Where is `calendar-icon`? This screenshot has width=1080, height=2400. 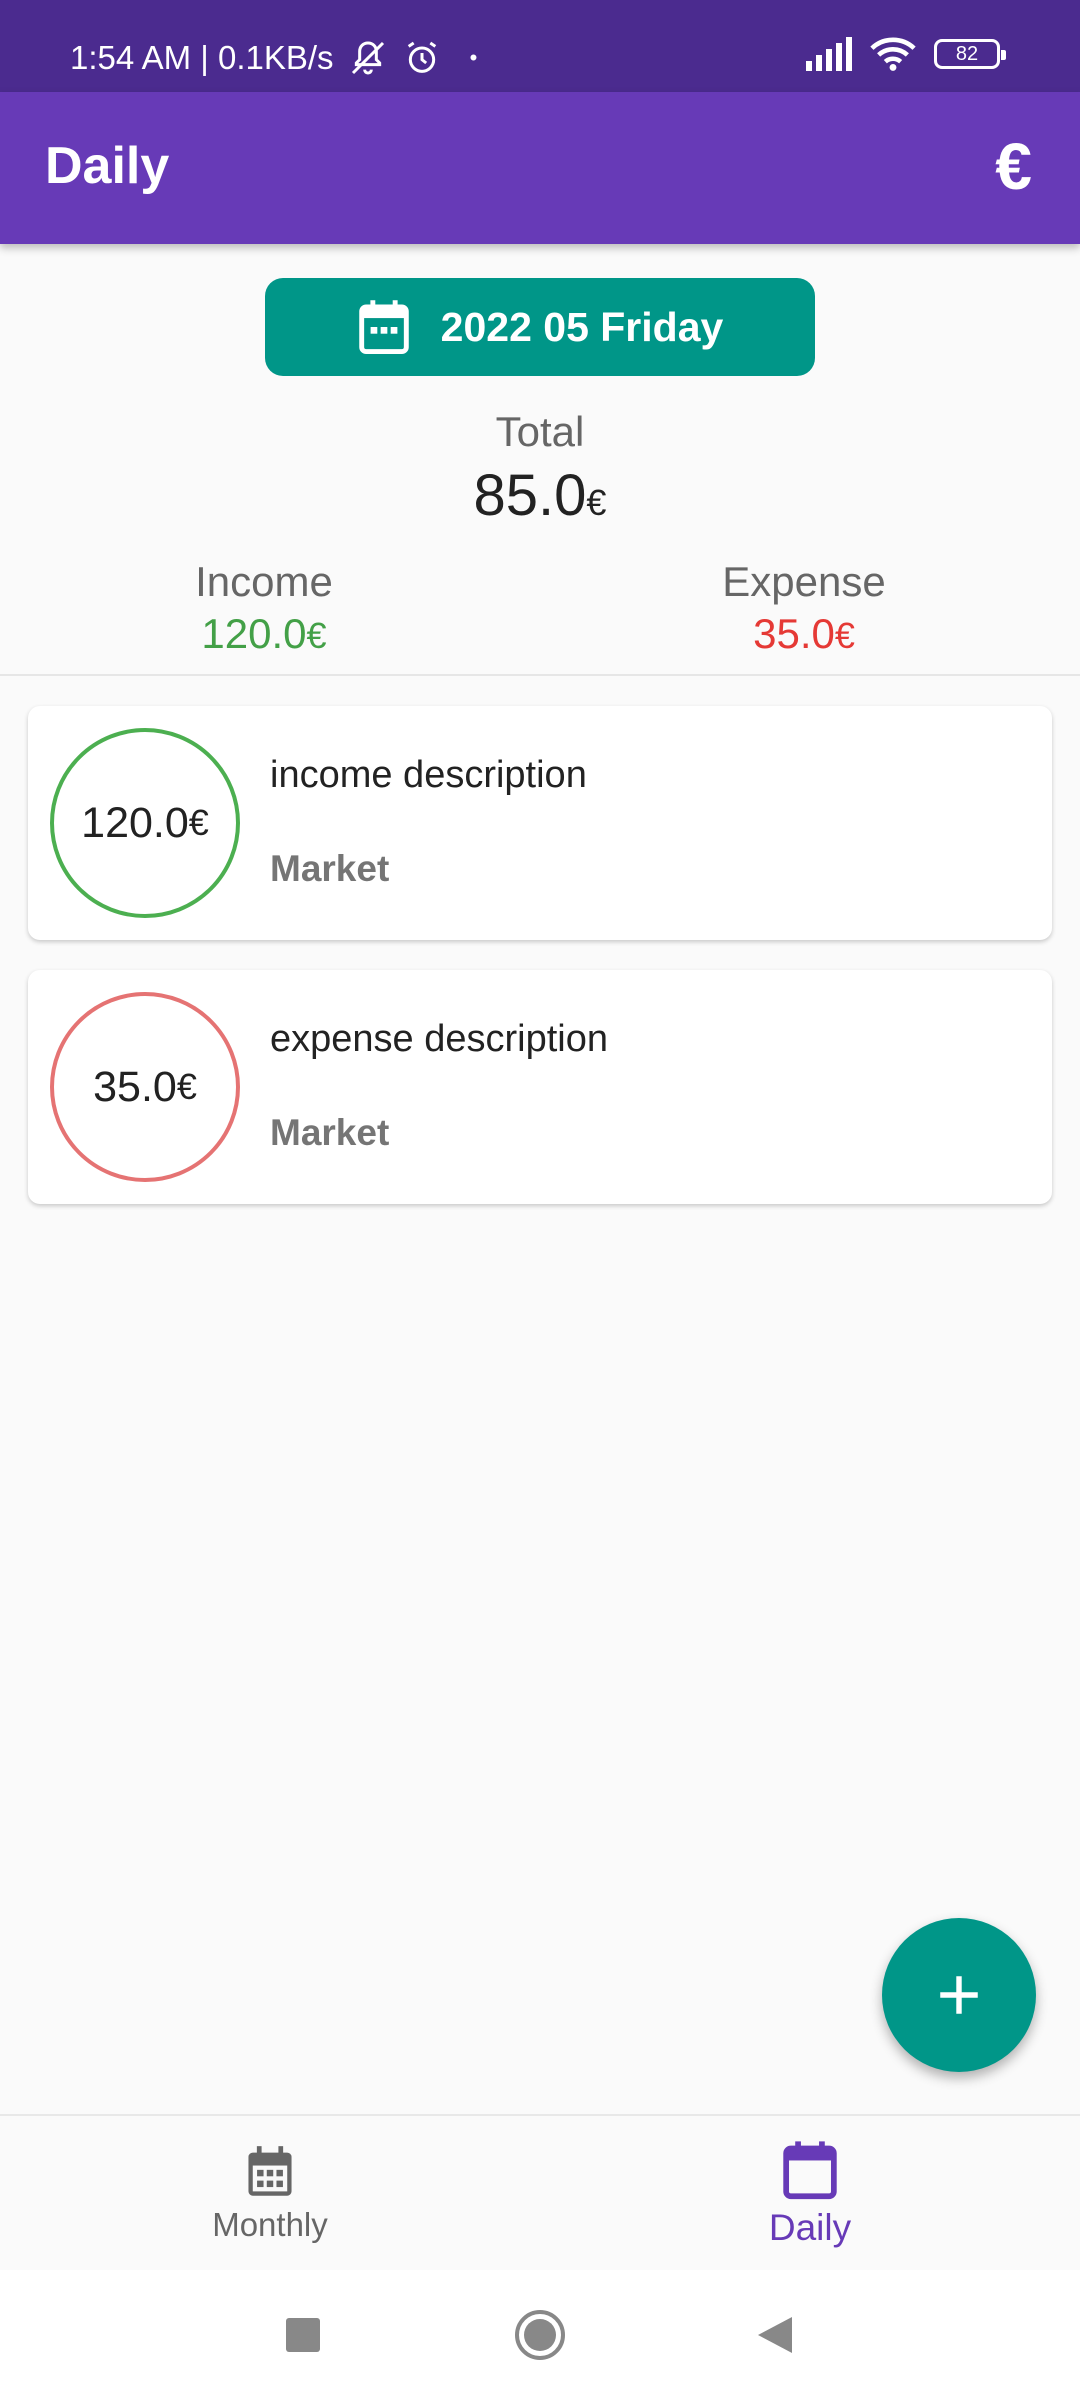
calendar-icon is located at coordinates (383, 327).